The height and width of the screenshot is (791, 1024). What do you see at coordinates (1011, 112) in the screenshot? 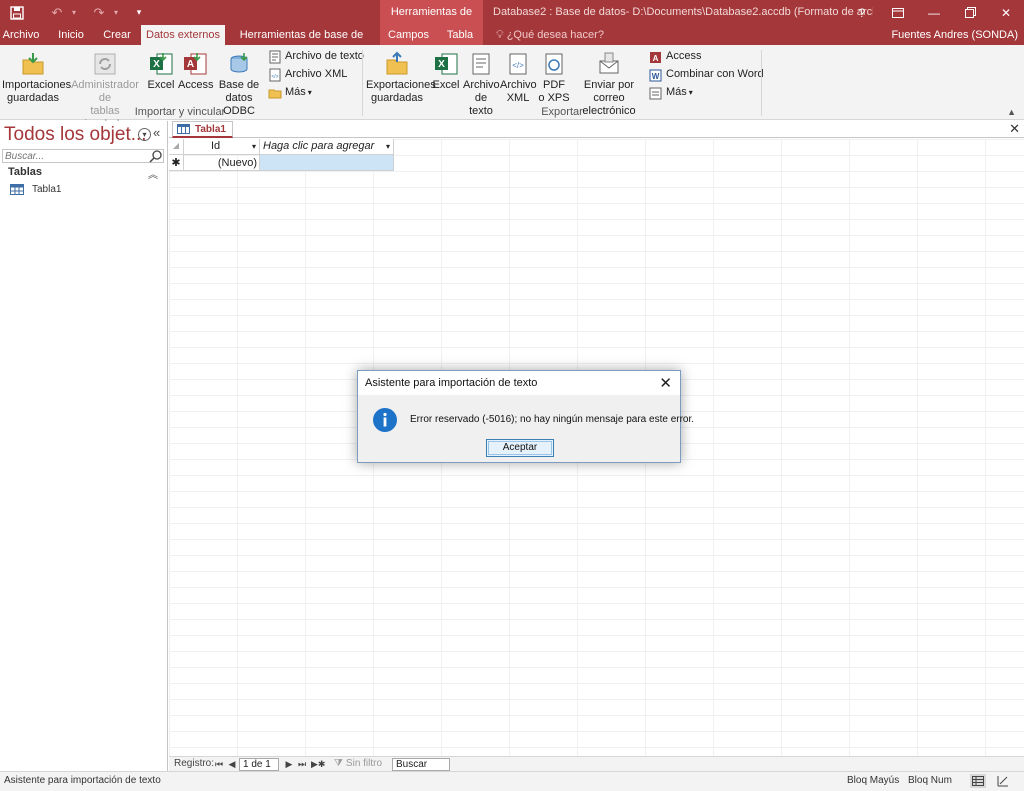
I see `collapse-ribbon-icon: ▲` at bounding box center [1011, 112].